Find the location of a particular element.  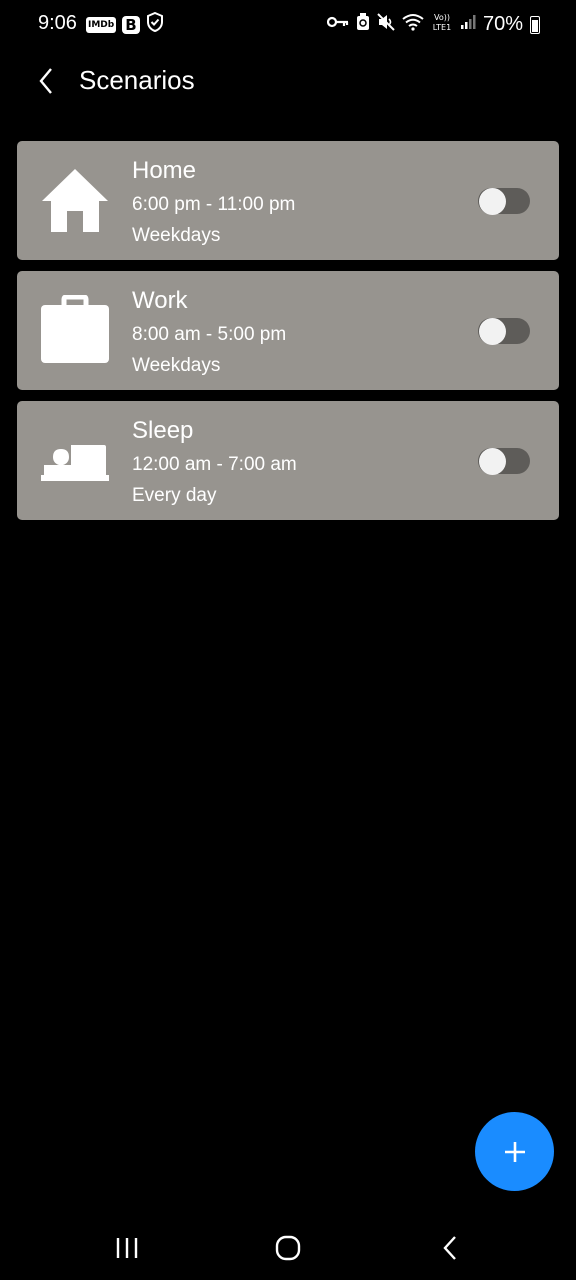

scenario-toggle-home is located at coordinates (504, 201).